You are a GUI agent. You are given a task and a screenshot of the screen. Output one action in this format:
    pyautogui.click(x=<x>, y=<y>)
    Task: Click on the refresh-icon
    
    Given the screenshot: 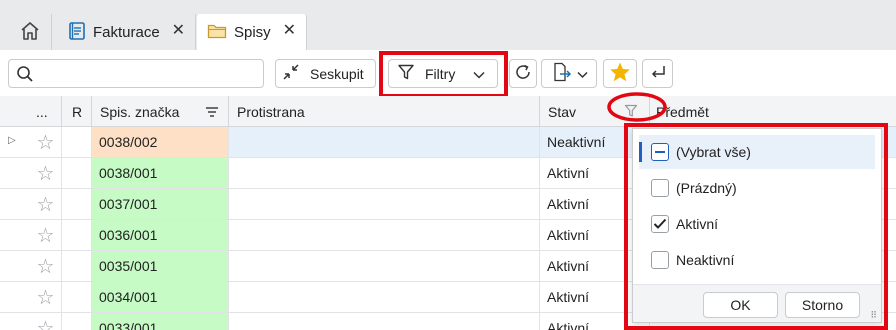 What is the action you would take?
    pyautogui.click(x=523, y=73)
    